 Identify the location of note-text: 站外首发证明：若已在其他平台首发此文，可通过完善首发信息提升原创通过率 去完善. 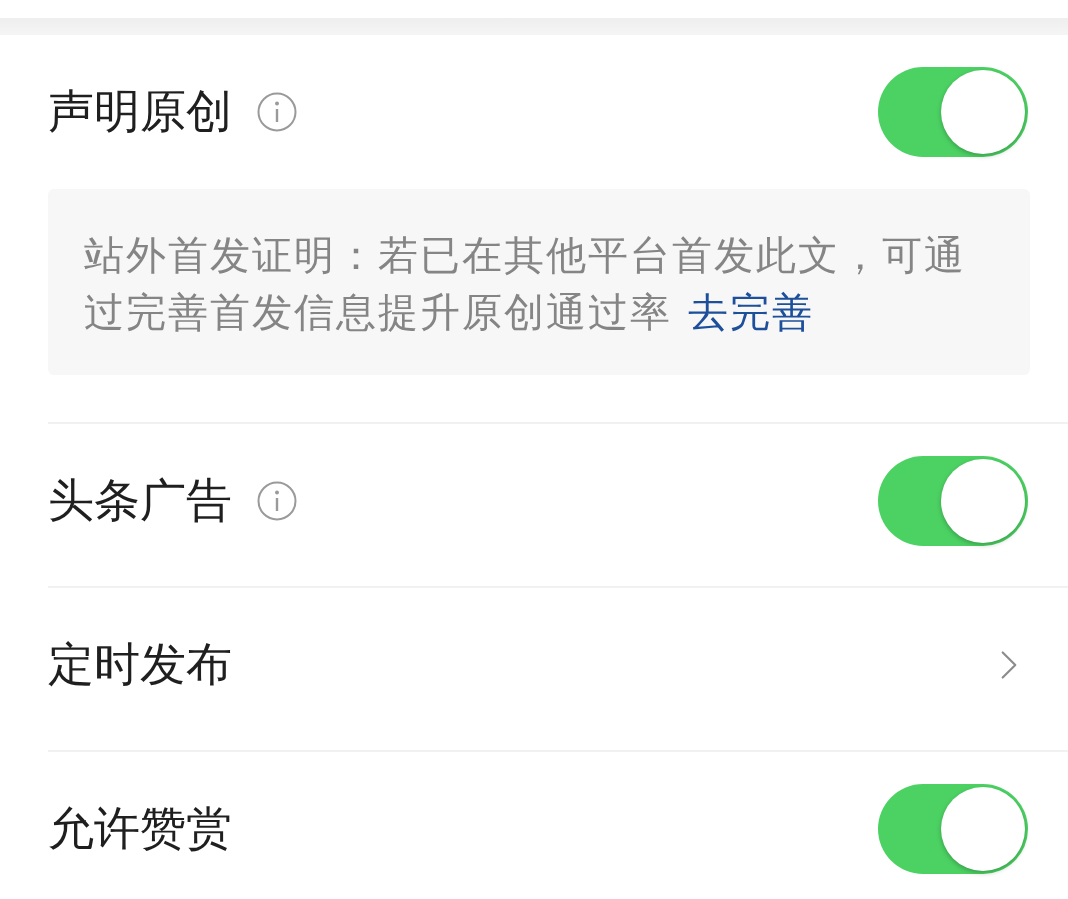
(525, 284).